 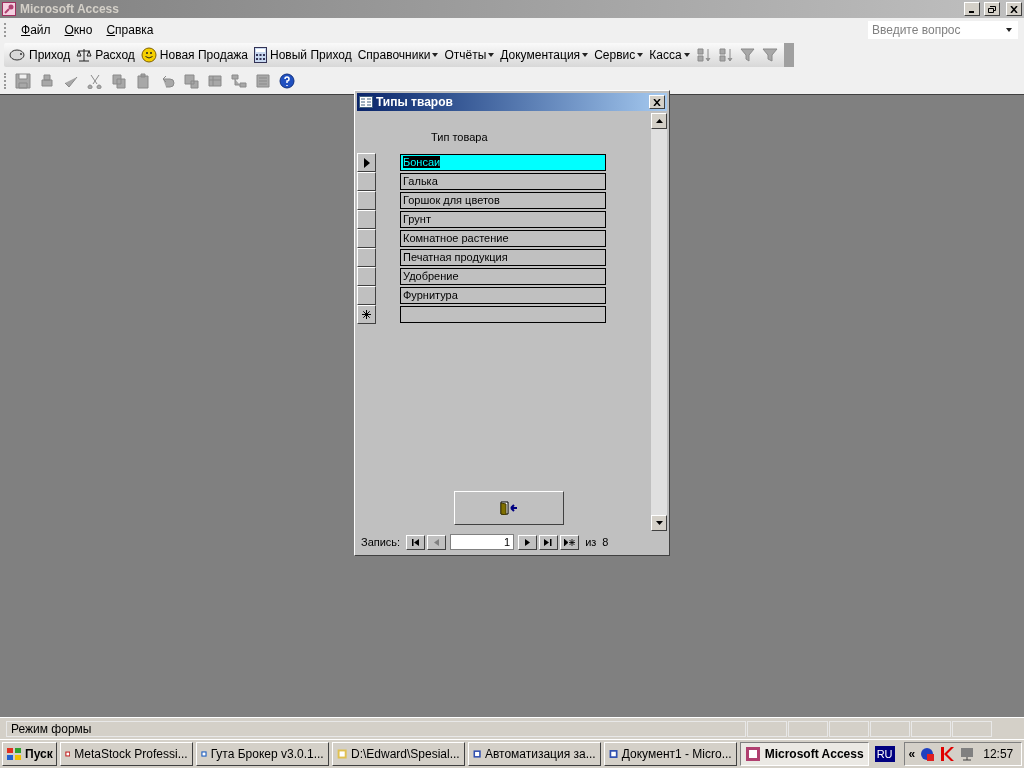 What do you see at coordinates (503, 219) in the screenshot?
I see `text-field: Грунт` at bounding box center [503, 219].